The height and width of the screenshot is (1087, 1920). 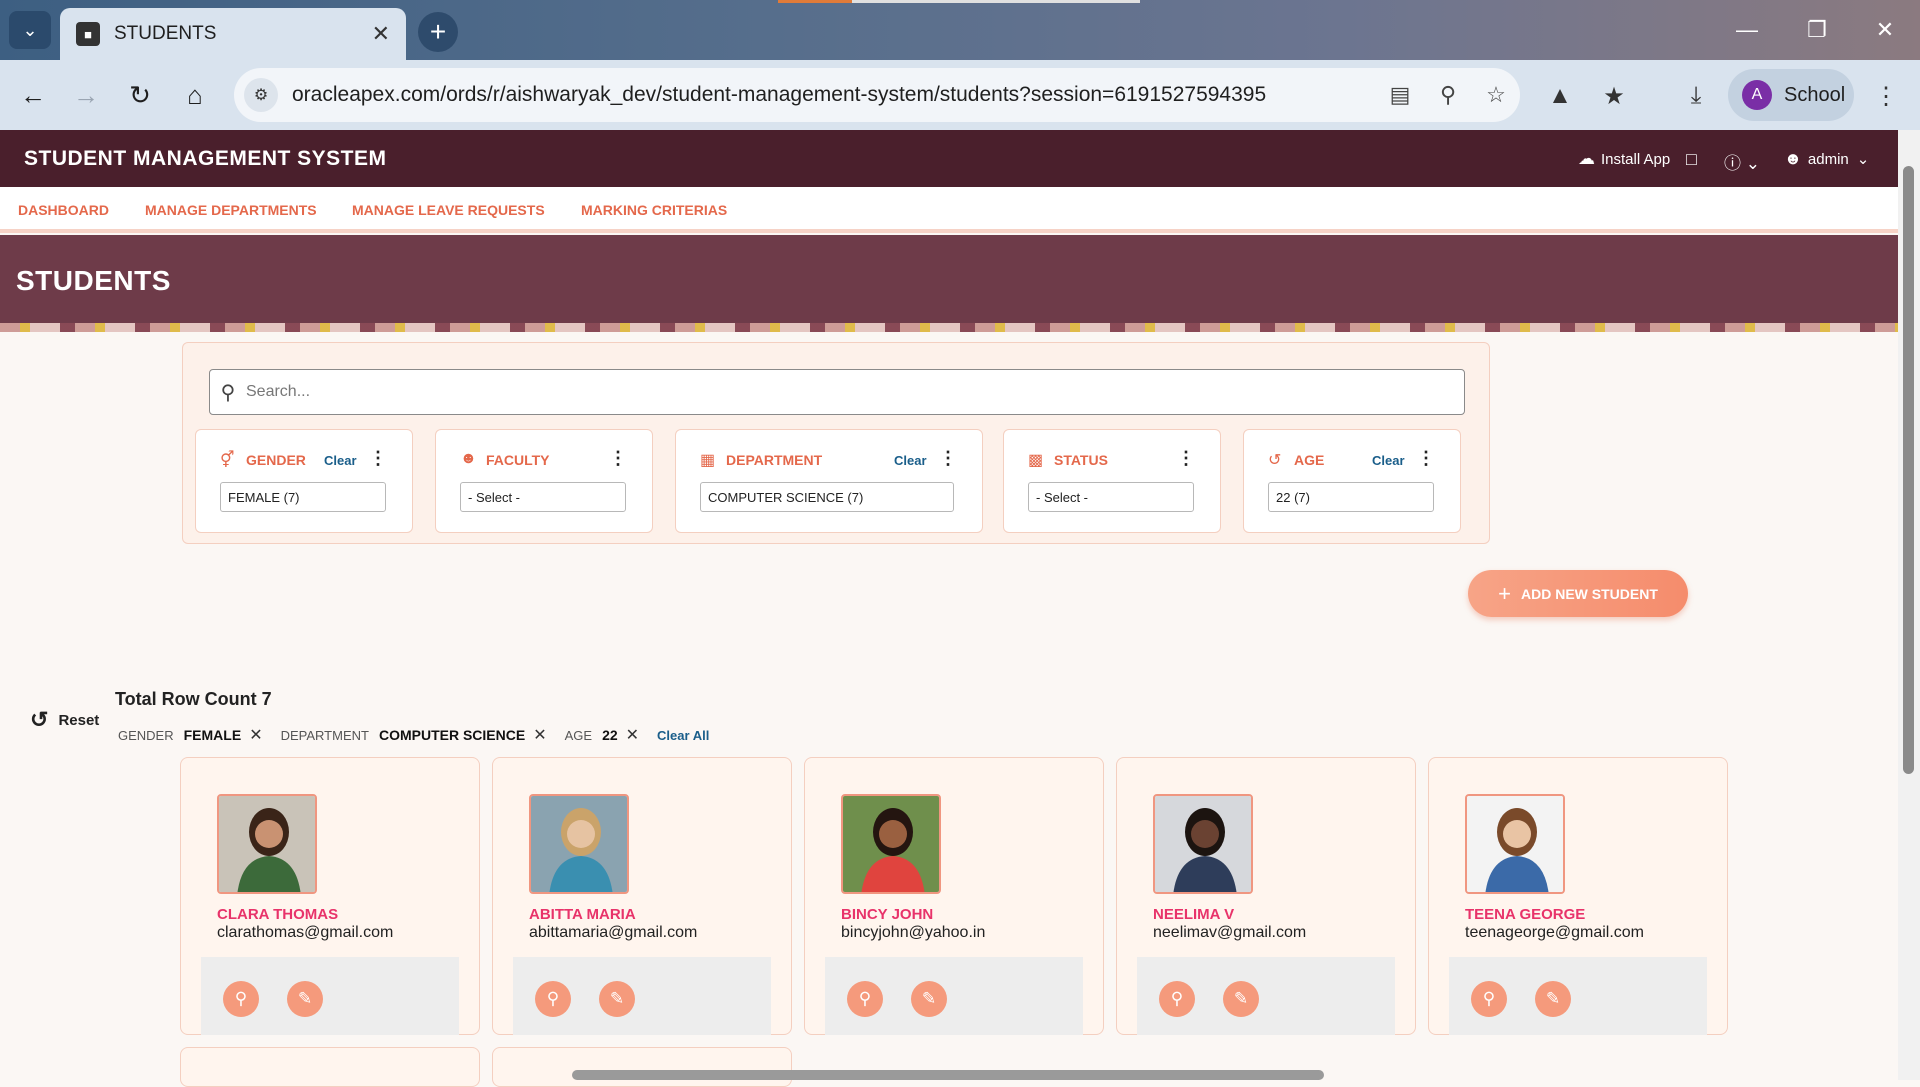 What do you see at coordinates (1691, 159) in the screenshot?
I see `chat-icon: □` at bounding box center [1691, 159].